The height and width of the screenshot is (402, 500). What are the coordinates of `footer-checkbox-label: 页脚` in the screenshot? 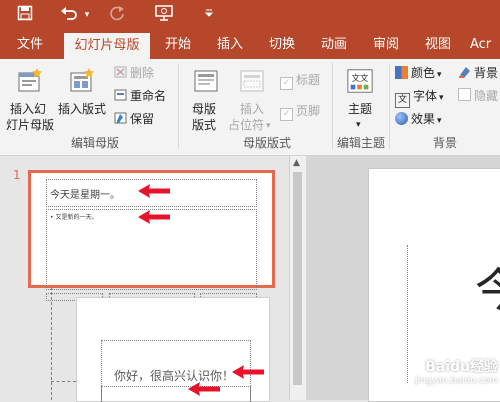 It's located at (308, 111).